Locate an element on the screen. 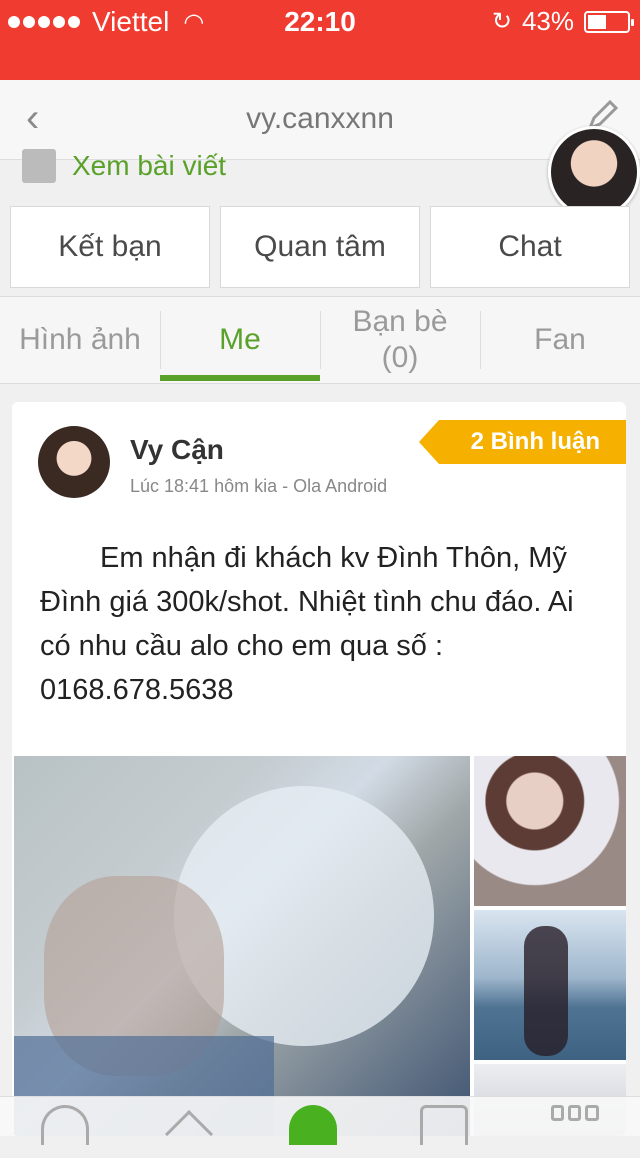  status-bar: Viettel ◠ 22:10 ↻ 43% is located at coordinates (320, 40).